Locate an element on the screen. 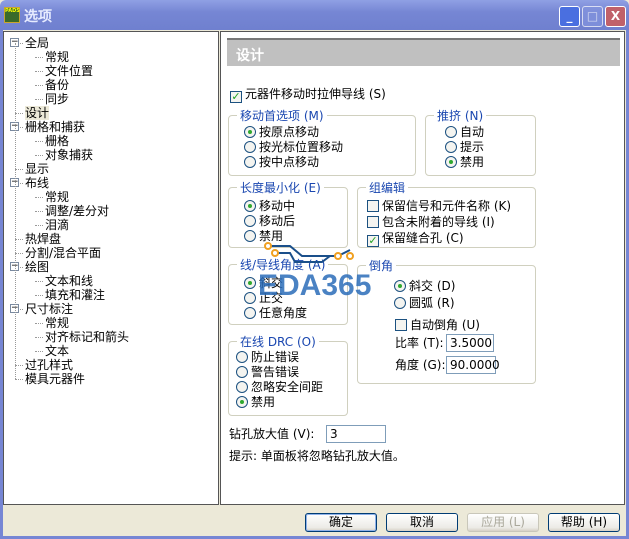  length-min-radio: 移动后 is located at coordinates (269, 221).